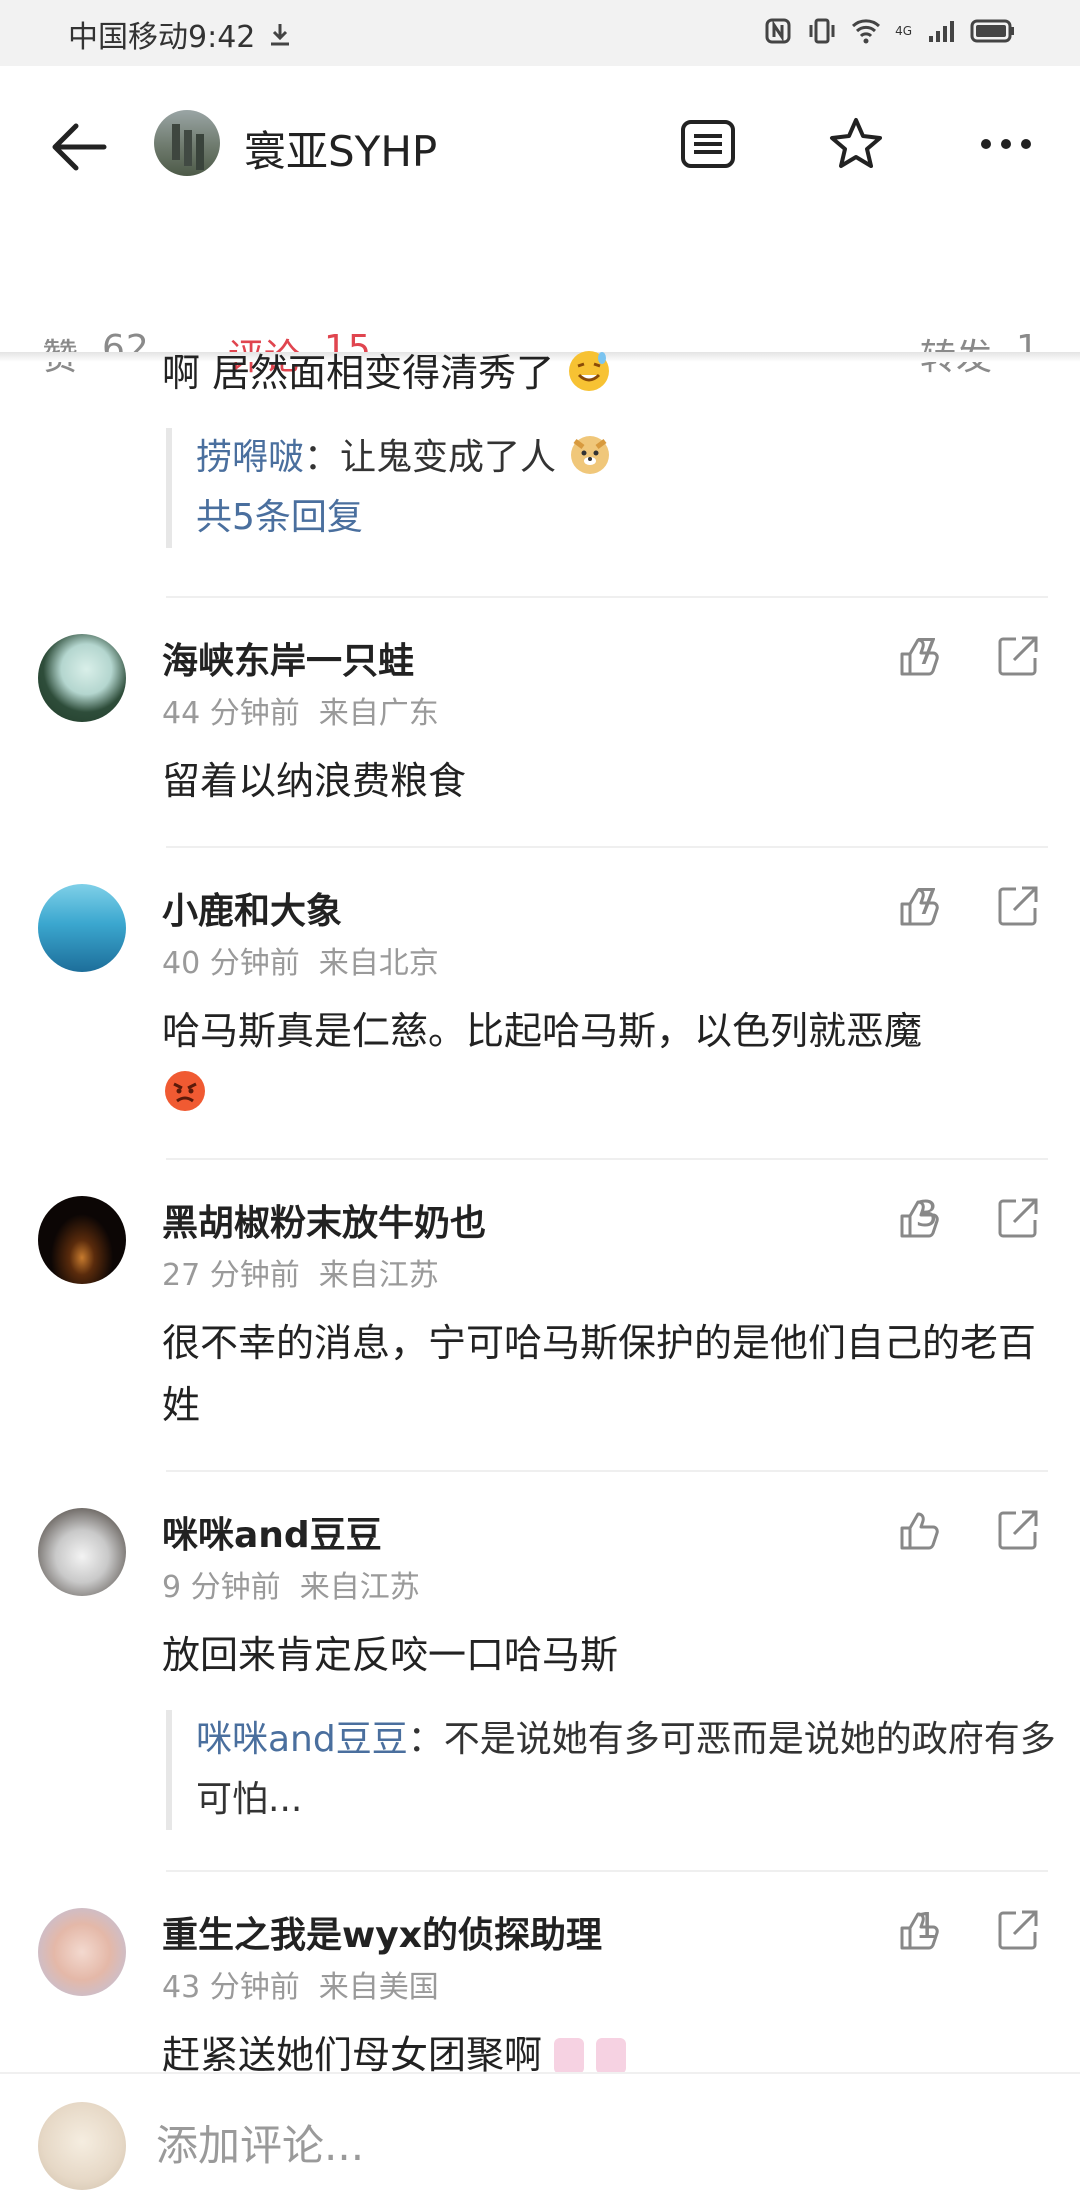  I want to click on comment-username: 咪咪and豆豆, so click(272, 1532).